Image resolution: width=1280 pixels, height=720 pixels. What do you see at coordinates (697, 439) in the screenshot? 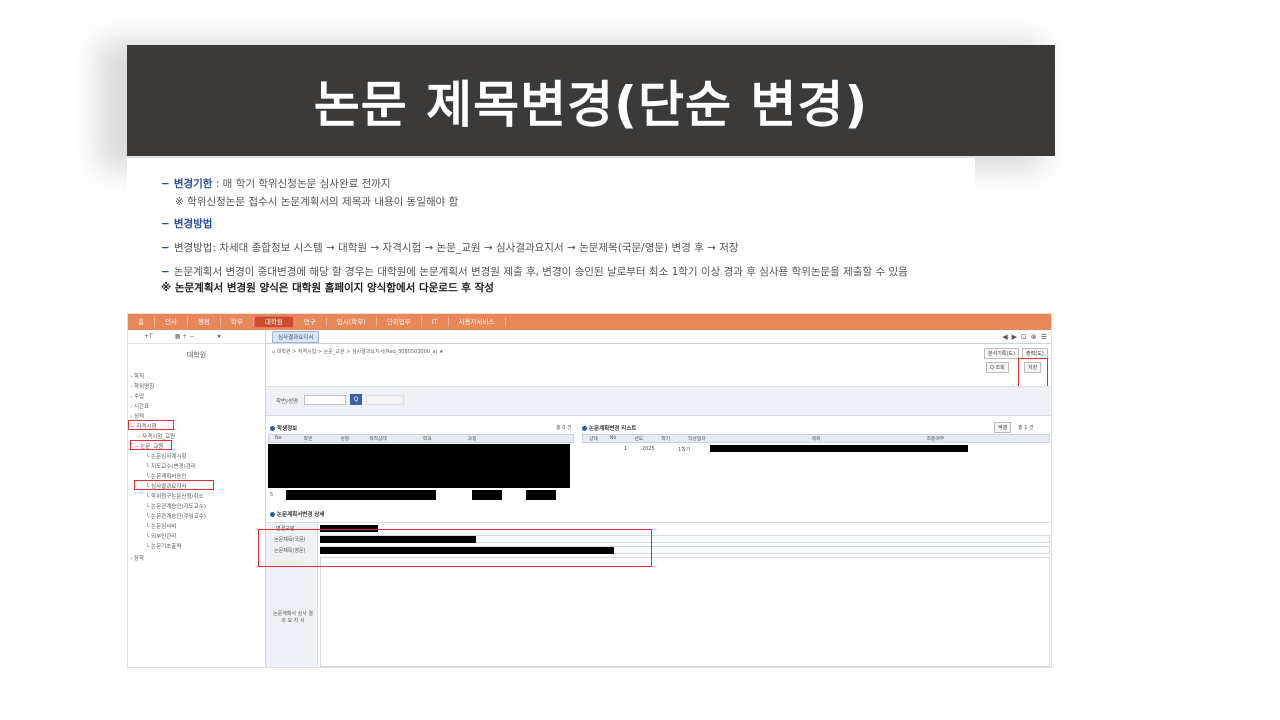
I see `col-written-date: 작성일자` at bounding box center [697, 439].